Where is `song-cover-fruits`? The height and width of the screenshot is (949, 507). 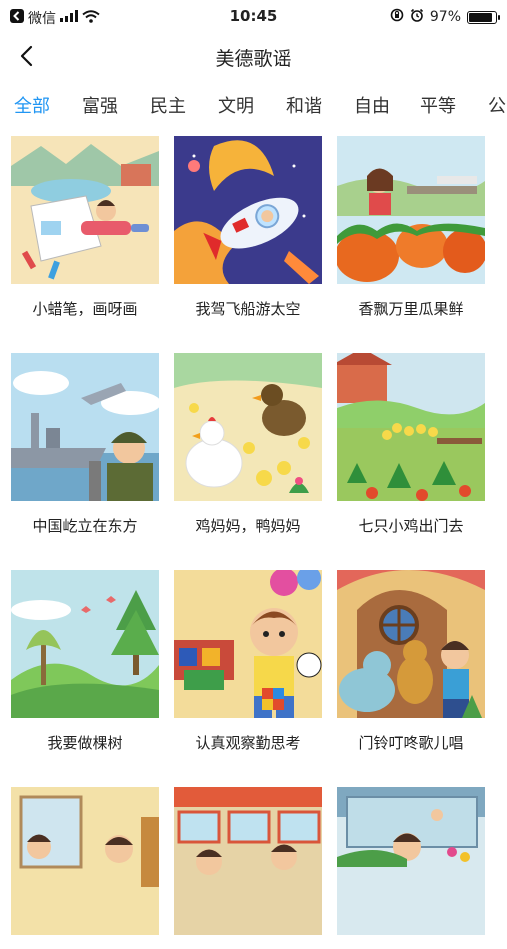 song-cover-fruits is located at coordinates (411, 210).